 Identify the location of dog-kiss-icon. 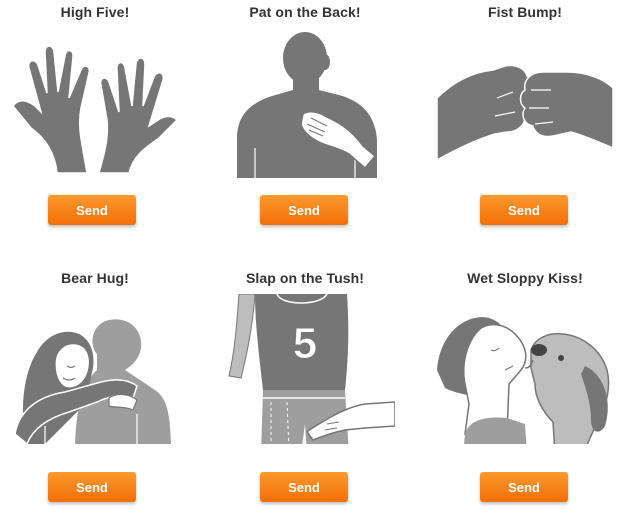
(523, 380).